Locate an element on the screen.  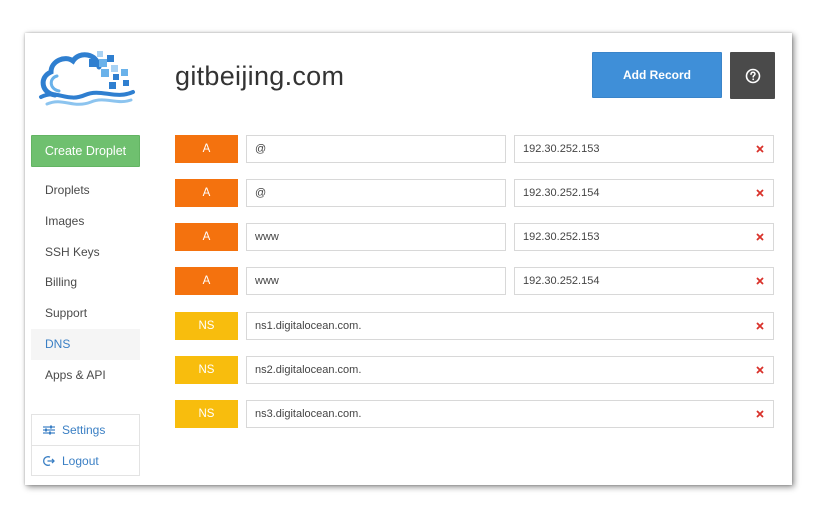
sidebar-item-apps-api: Apps & API is located at coordinates (85, 375).